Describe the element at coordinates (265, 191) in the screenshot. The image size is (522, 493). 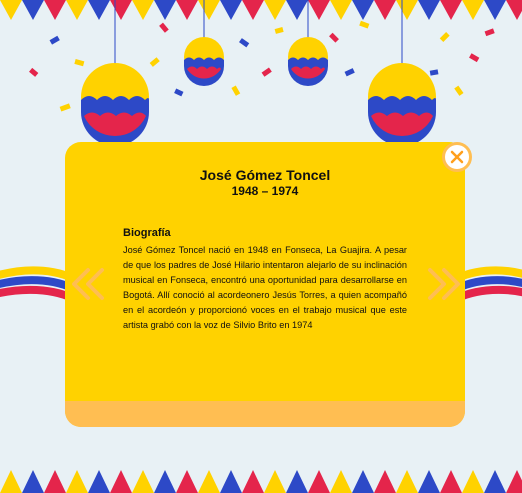
I see `life-years: 1948 – 1974` at that location.